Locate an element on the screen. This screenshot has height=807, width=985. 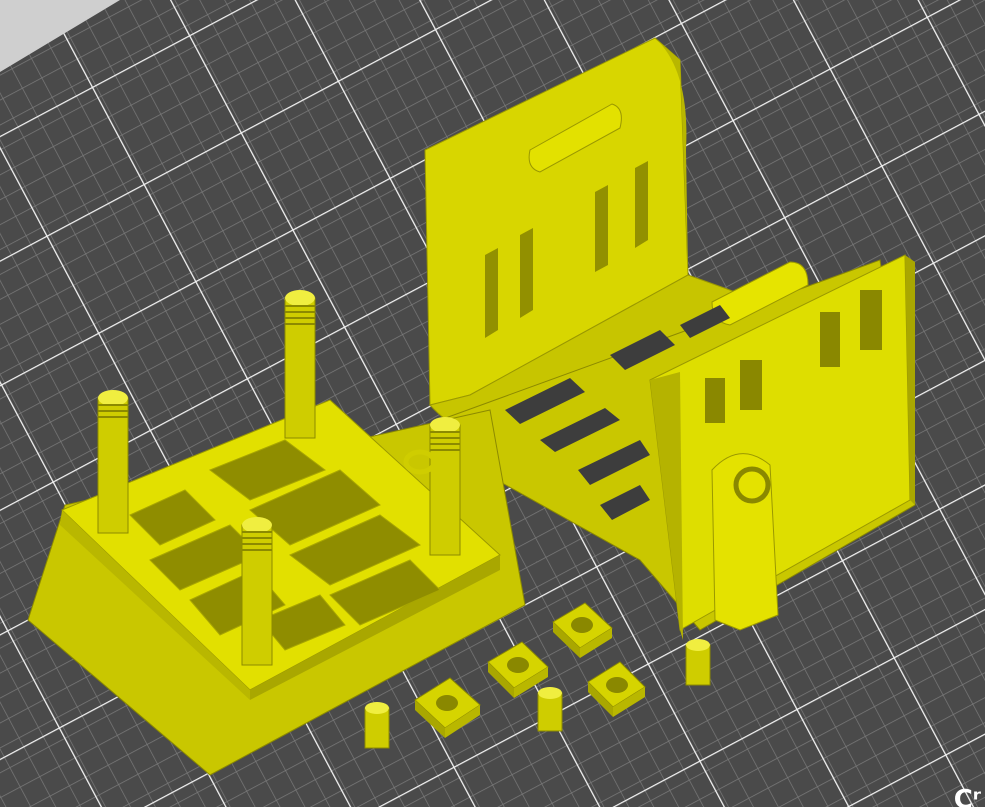
corner-label: Cʳ is located at coordinates (967, 796).